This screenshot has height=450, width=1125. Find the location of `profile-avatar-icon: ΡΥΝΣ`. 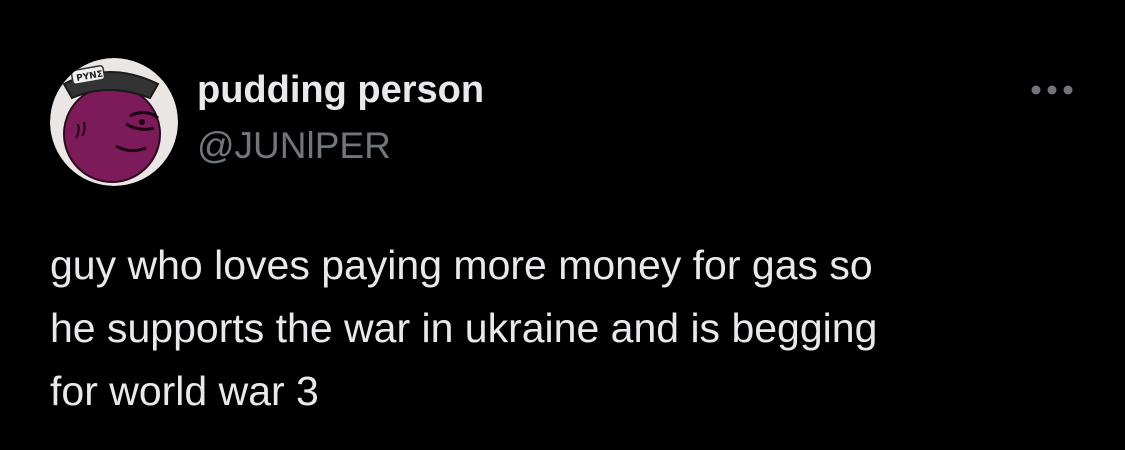

profile-avatar-icon: ΡΥΝΣ is located at coordinates (114, 122).